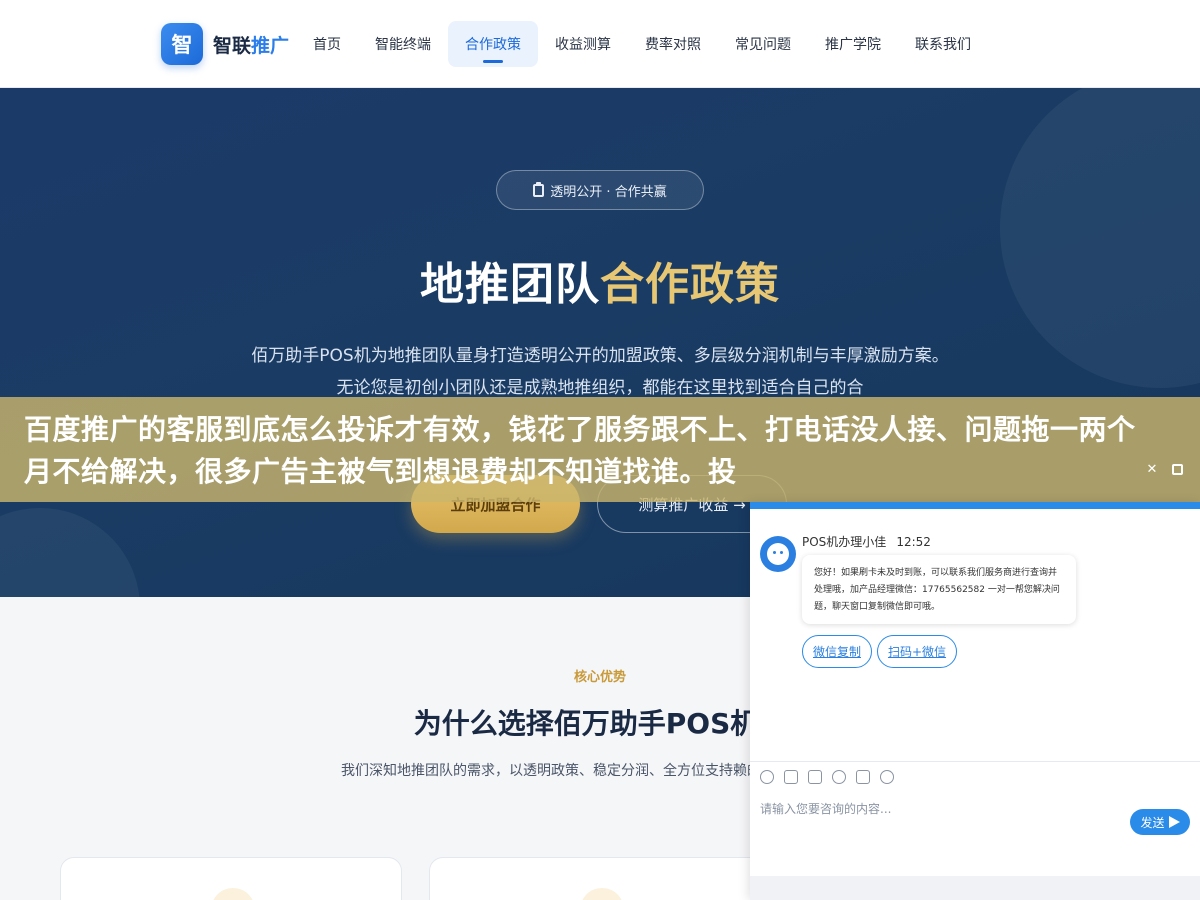 This screenshot has height=900, width=1200. Describe the element at coordinates (1177, 469) in the screenshot. I see `maximize-icon` at that location.